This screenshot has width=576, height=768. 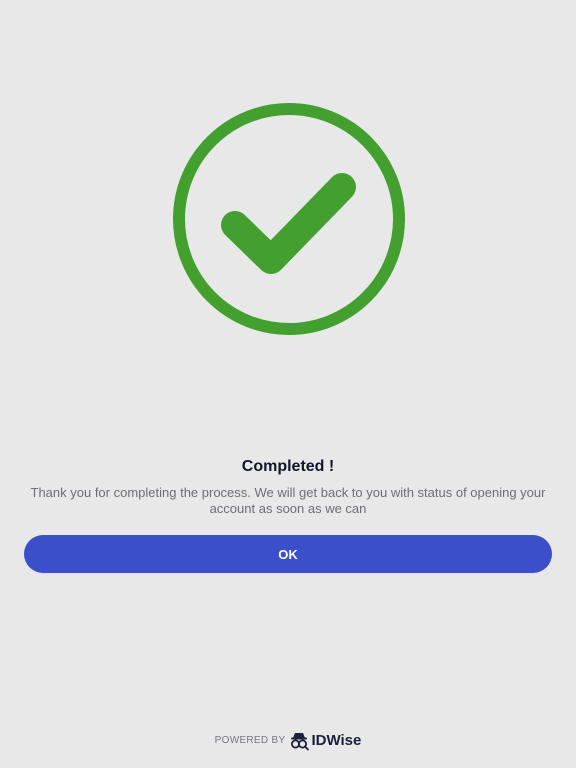 I want to click on checkmark-circle-icon, so click(x=289, y=219).